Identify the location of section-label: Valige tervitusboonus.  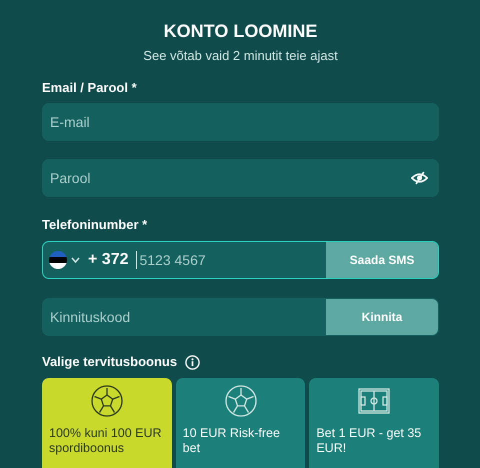
(110, 362).